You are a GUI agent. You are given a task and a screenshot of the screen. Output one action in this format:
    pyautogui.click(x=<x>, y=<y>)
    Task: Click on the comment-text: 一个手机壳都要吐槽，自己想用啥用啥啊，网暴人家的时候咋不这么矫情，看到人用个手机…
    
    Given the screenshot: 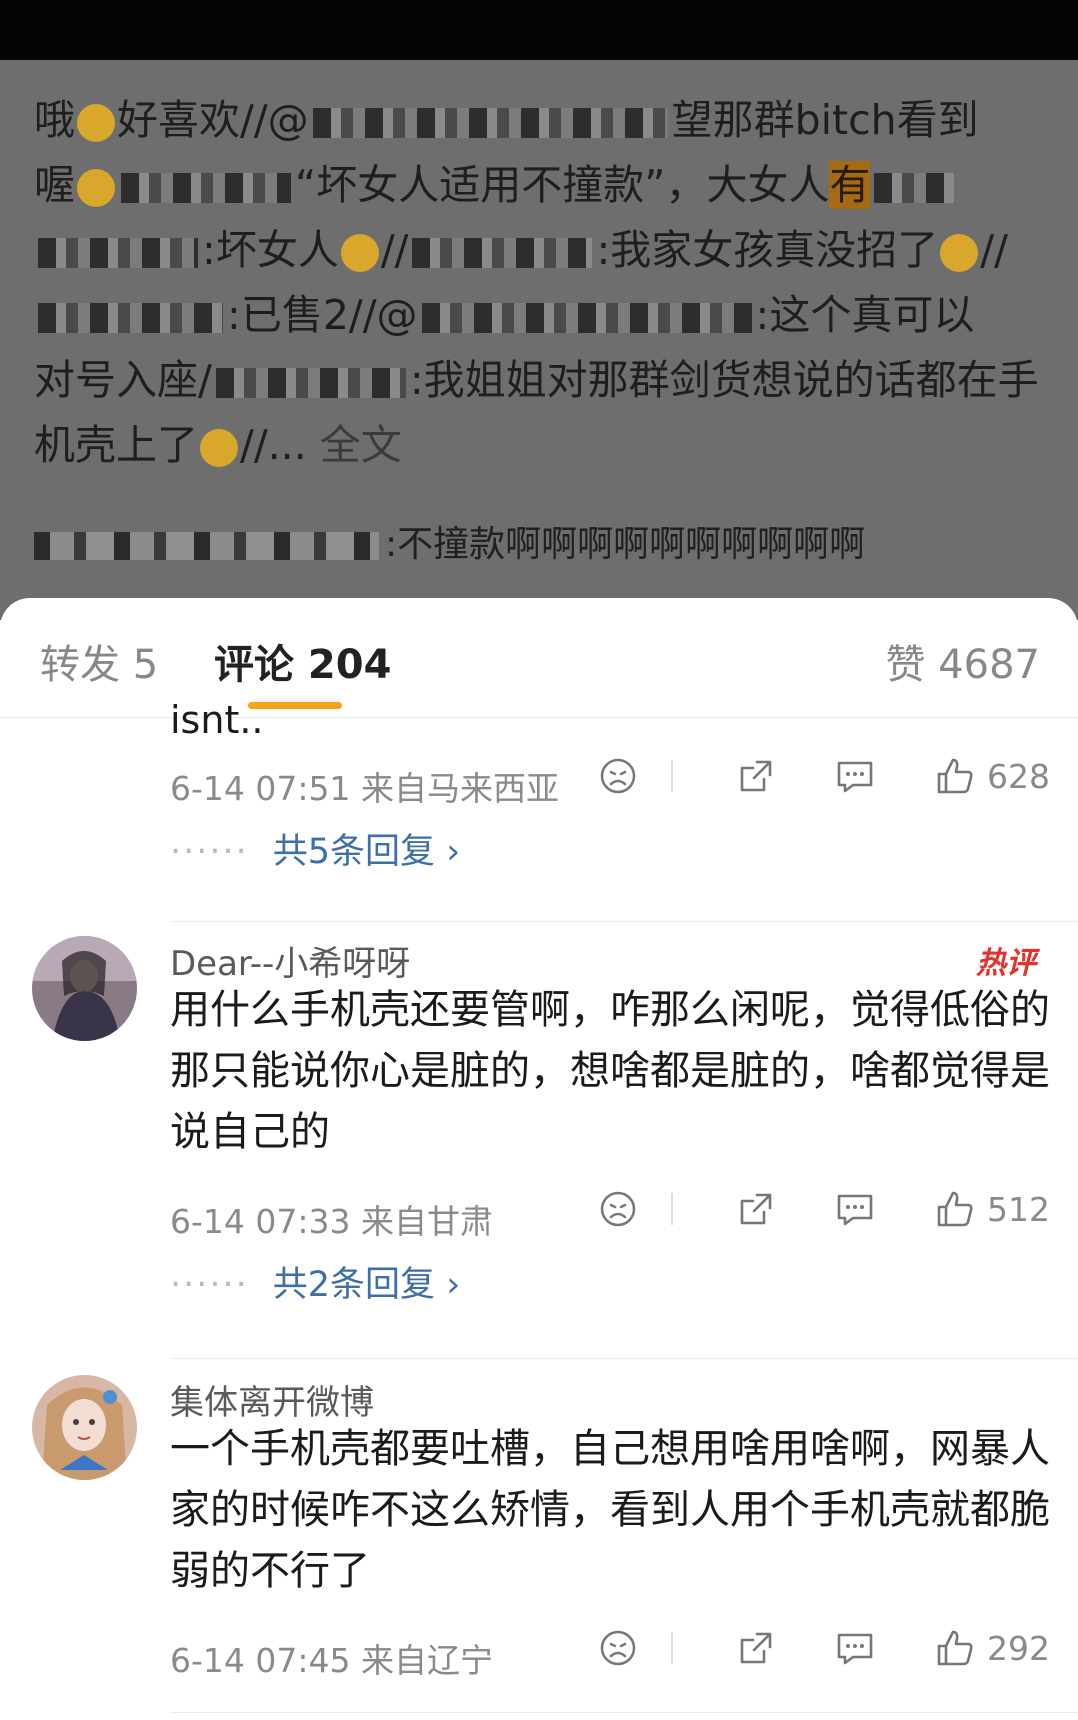 What is the action you would take?
    pyautogui.click(x=610, y=1510)
    